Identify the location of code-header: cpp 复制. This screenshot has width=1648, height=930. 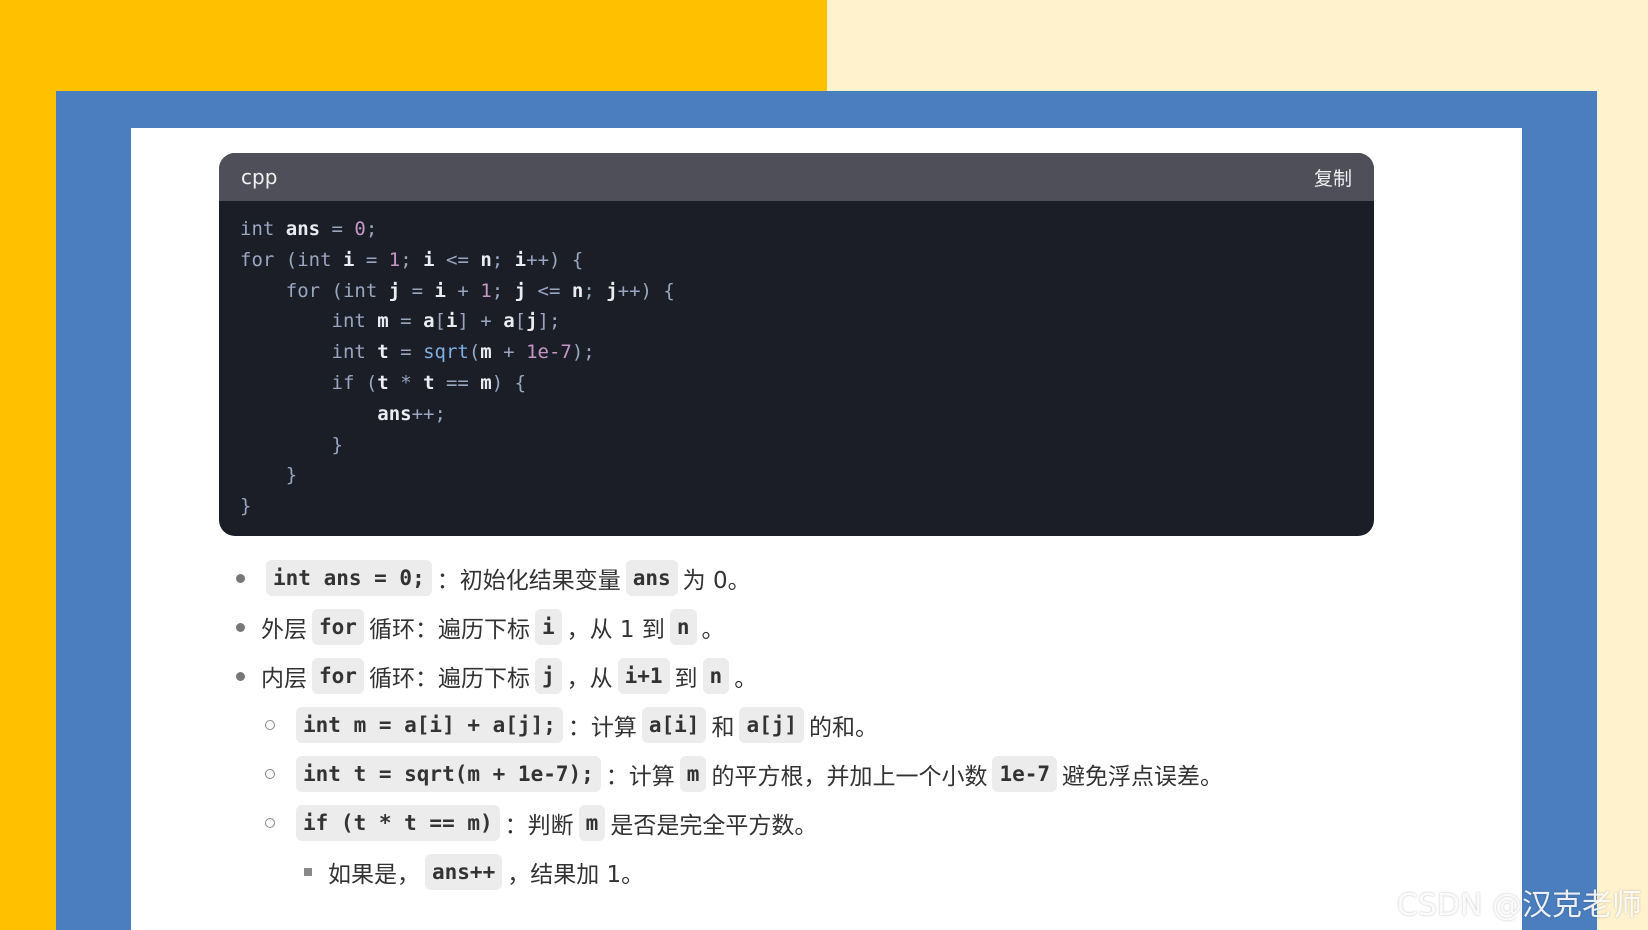
(796, 177).